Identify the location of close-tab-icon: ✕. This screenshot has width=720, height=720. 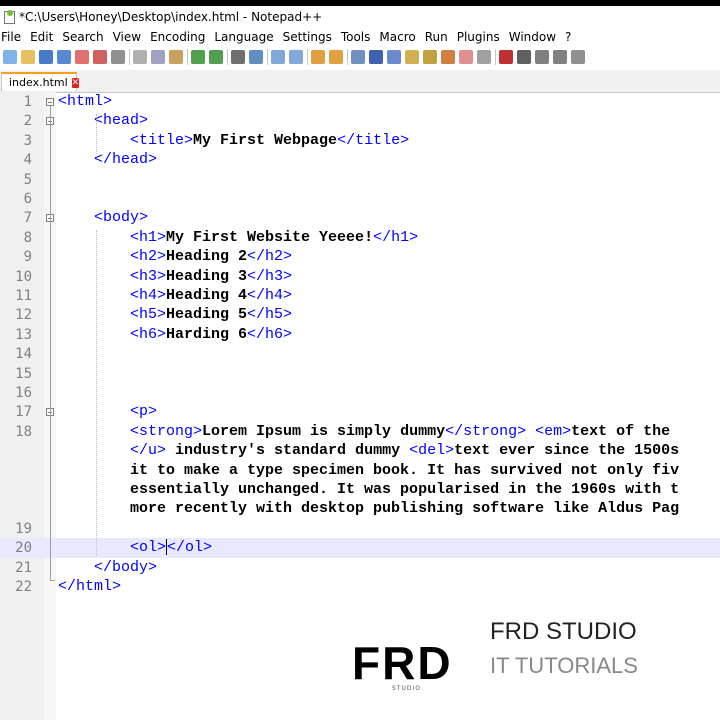
(75, 82).